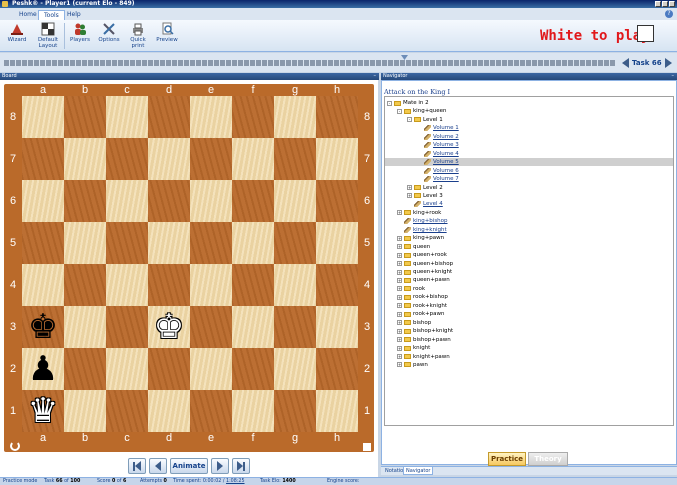 The image size is (677, 485). I want to click on square-g4, so click(295, 285).